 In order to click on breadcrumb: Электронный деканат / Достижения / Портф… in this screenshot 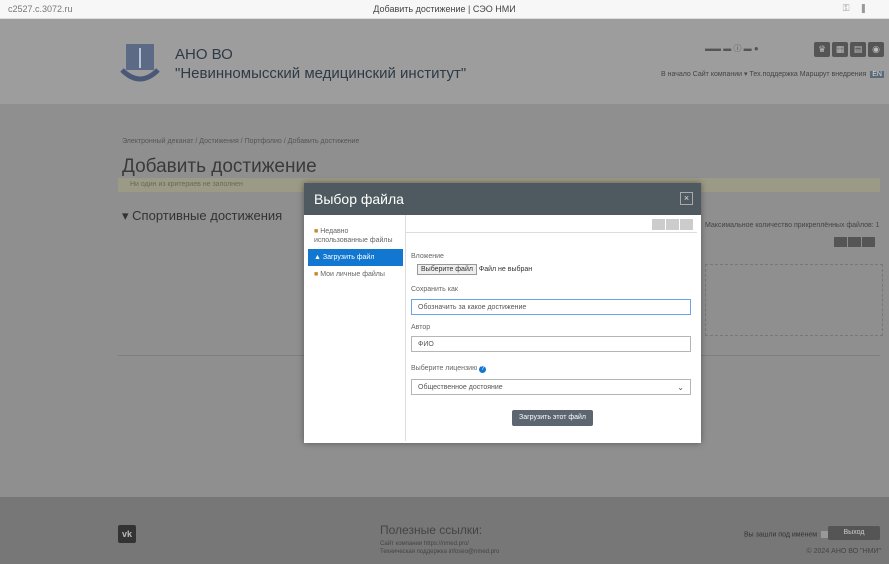, I will do `click(240, 141)`.